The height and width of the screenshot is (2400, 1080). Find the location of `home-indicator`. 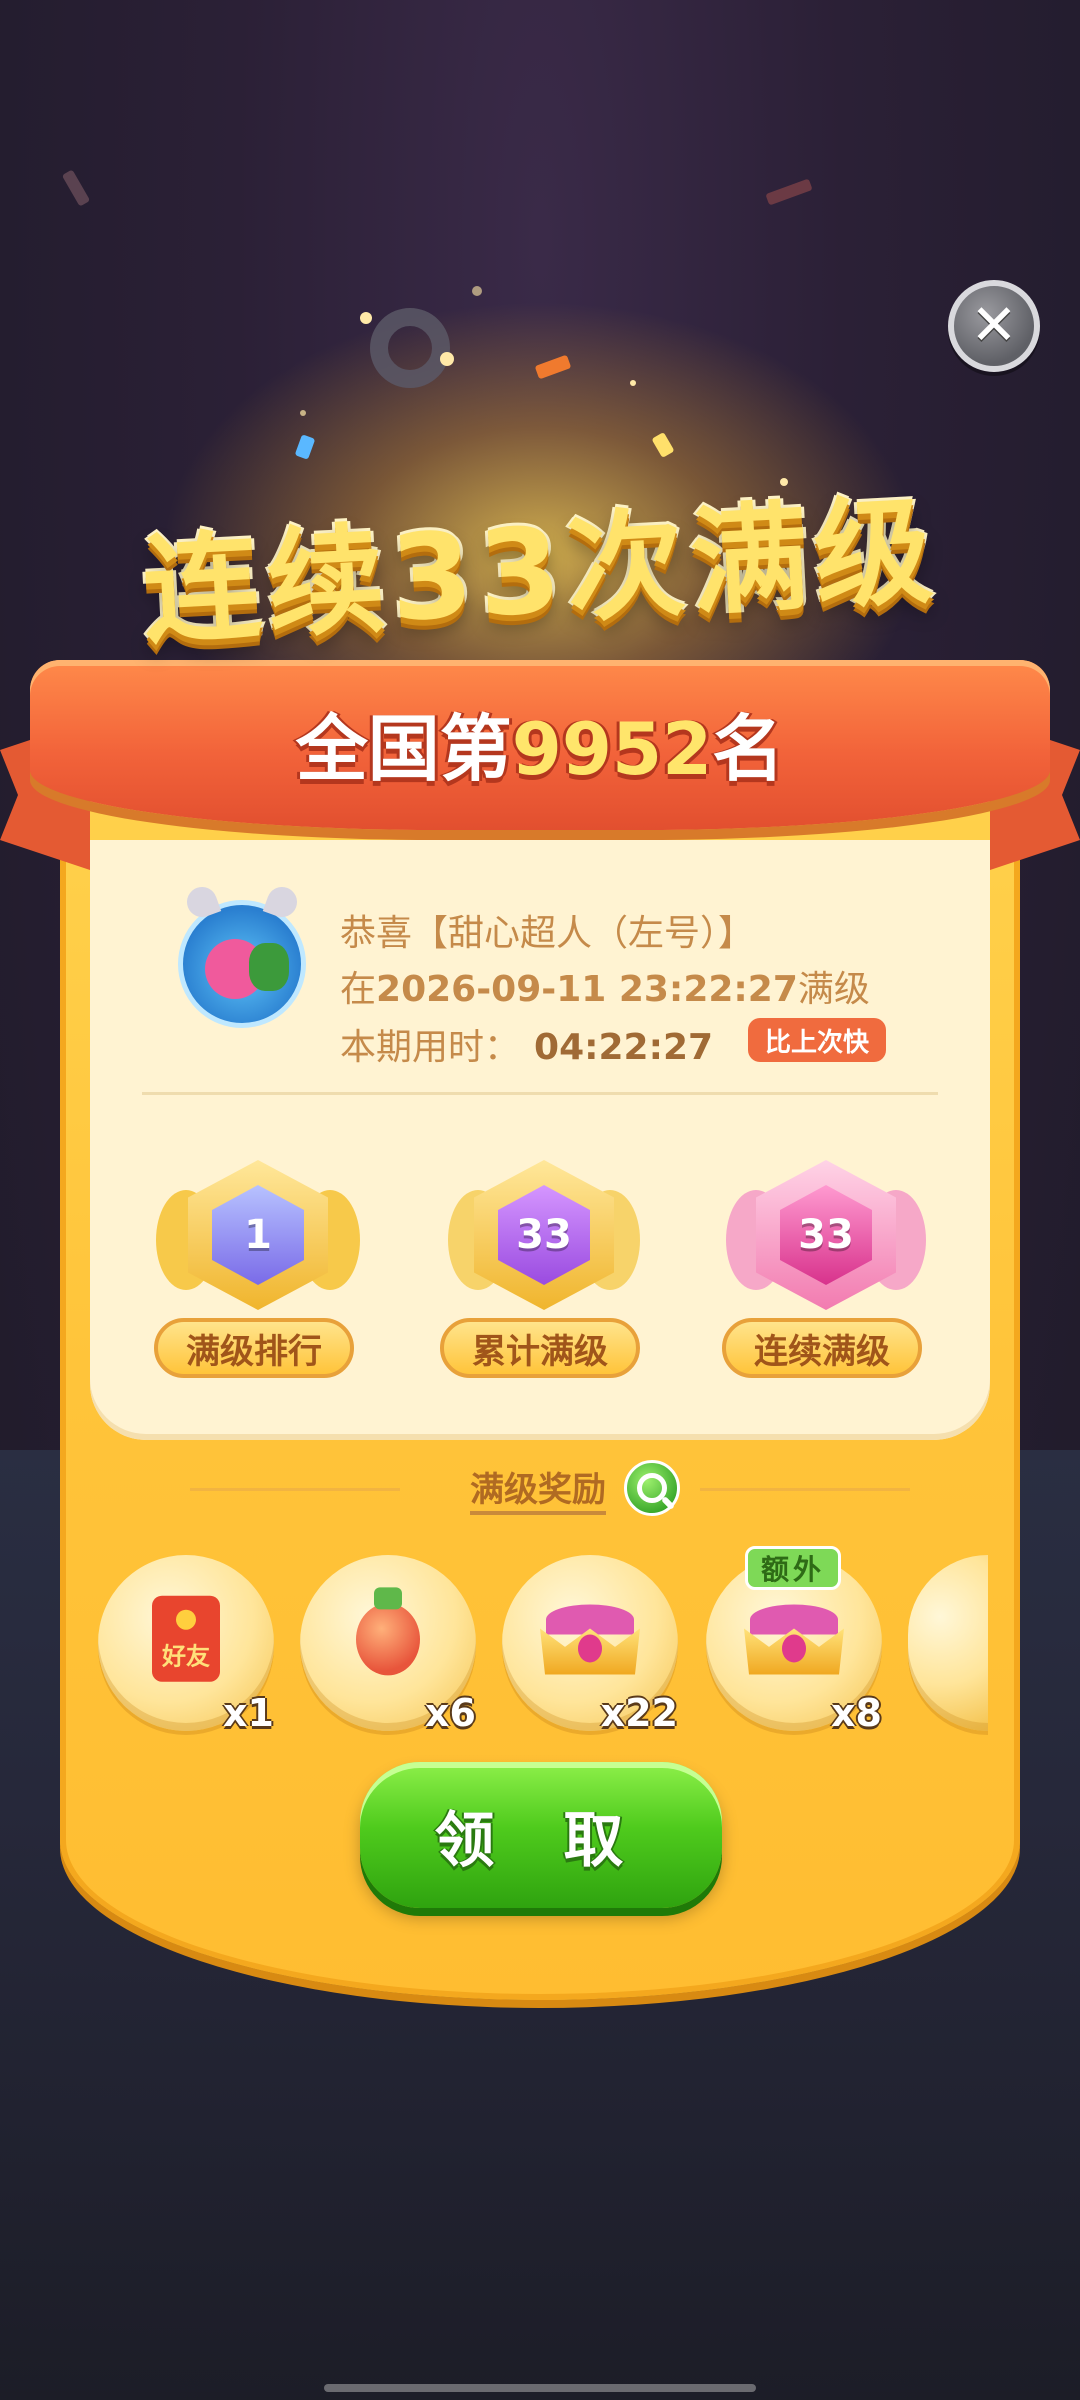

home-indicator is located at coordinates (540, 2388).